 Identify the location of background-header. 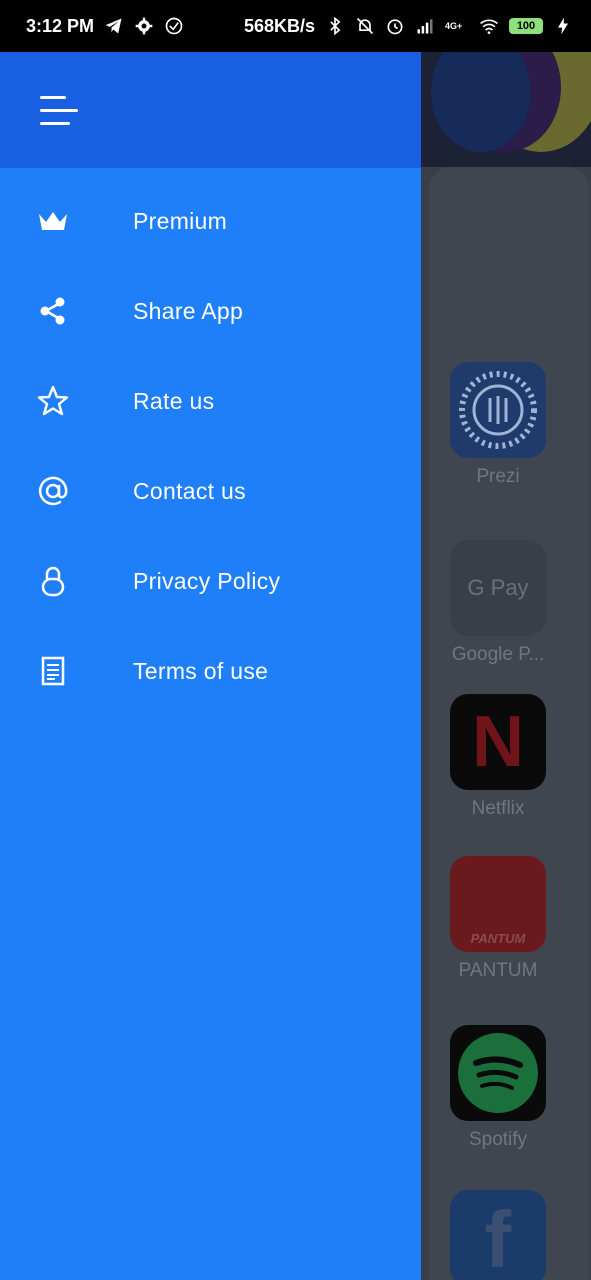
(506, 109).